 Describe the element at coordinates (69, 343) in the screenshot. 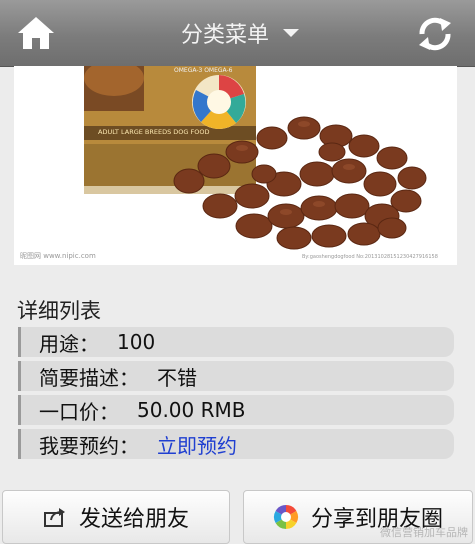

I see `detail-label: 用途：` at that location.